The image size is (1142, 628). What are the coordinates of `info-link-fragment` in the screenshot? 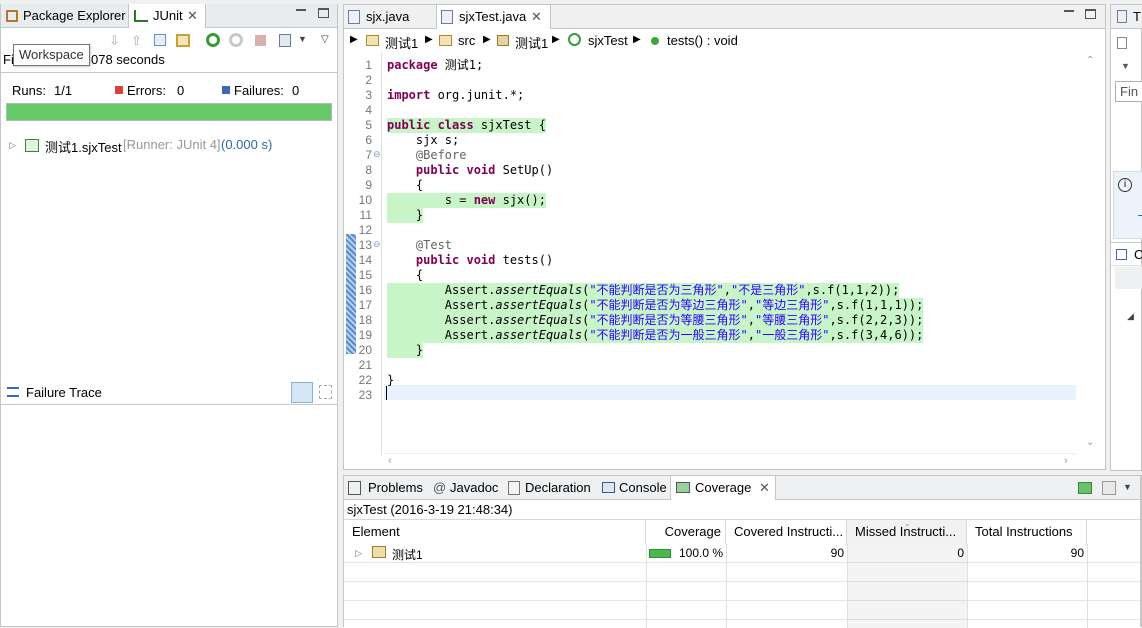 It's located at (1140, 209).